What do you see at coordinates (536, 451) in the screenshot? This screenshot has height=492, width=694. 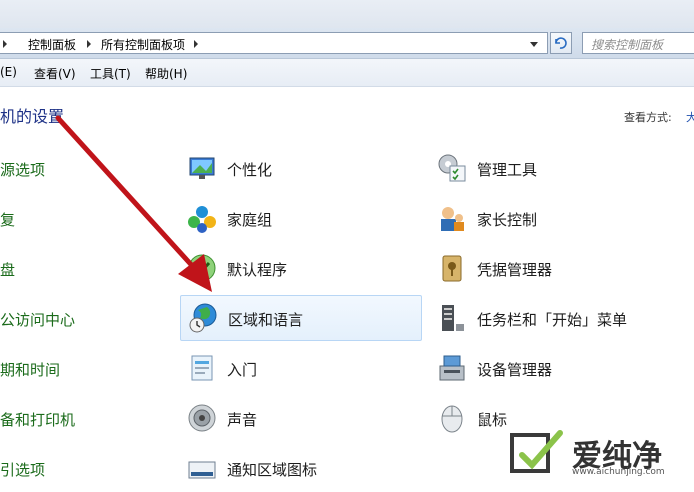 I see `aichunjing-logo-icon` at bounding box center [536, 451].